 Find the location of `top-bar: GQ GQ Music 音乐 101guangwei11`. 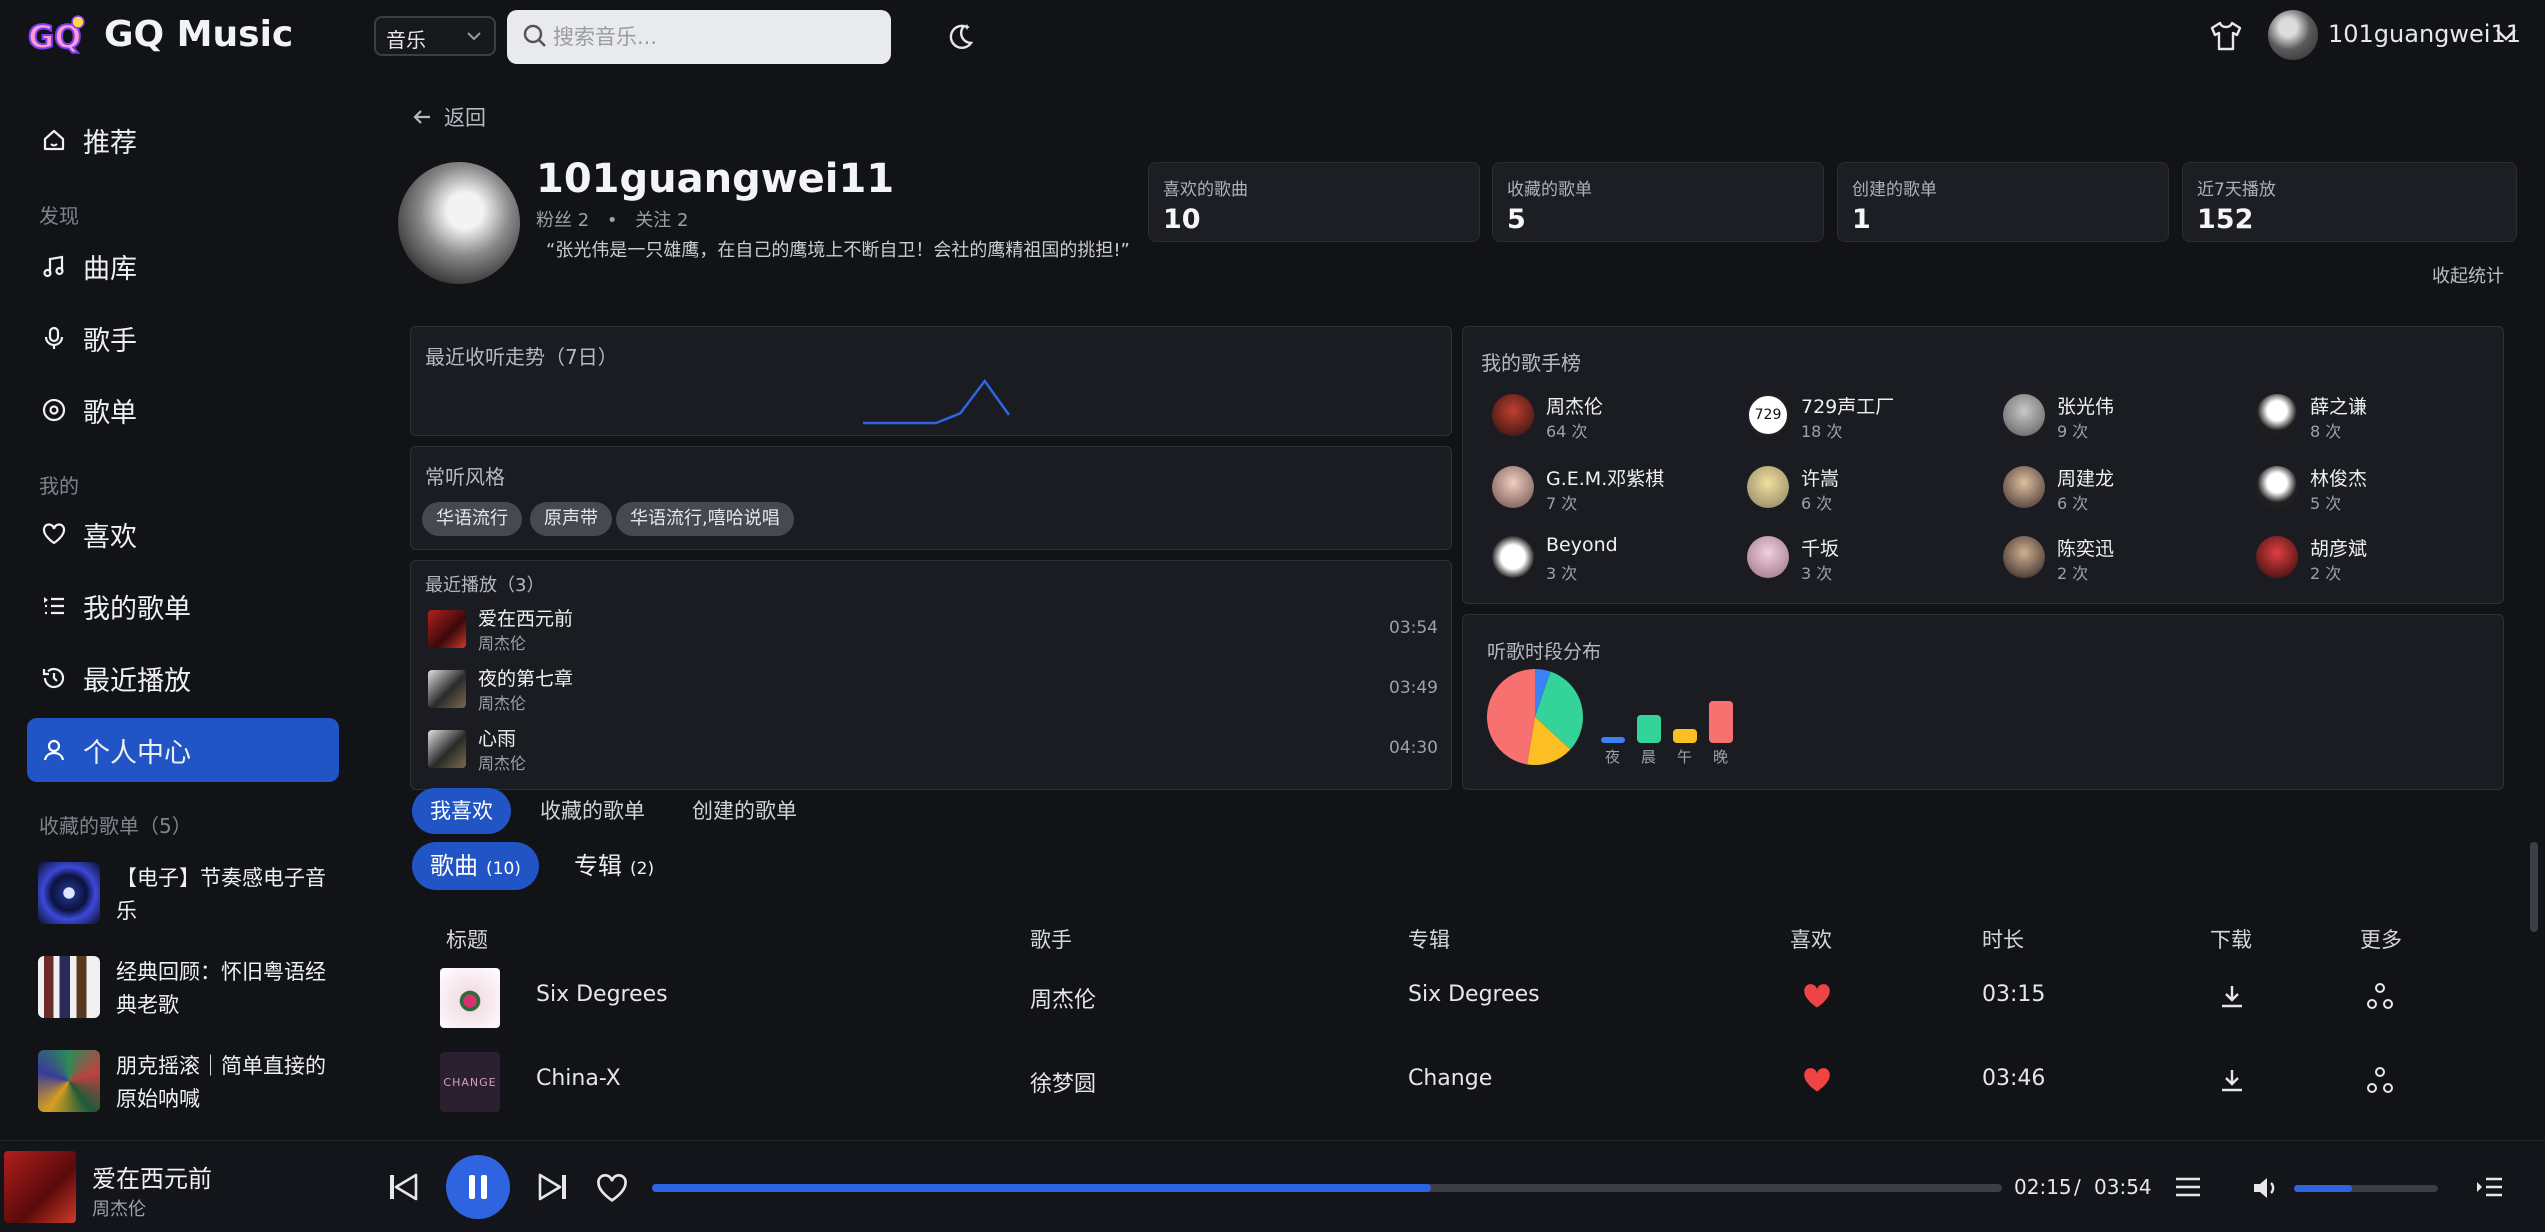

top-bar: GQ GQ Music 音乐 101guangwei11 is located at coordinates (1272, 36).